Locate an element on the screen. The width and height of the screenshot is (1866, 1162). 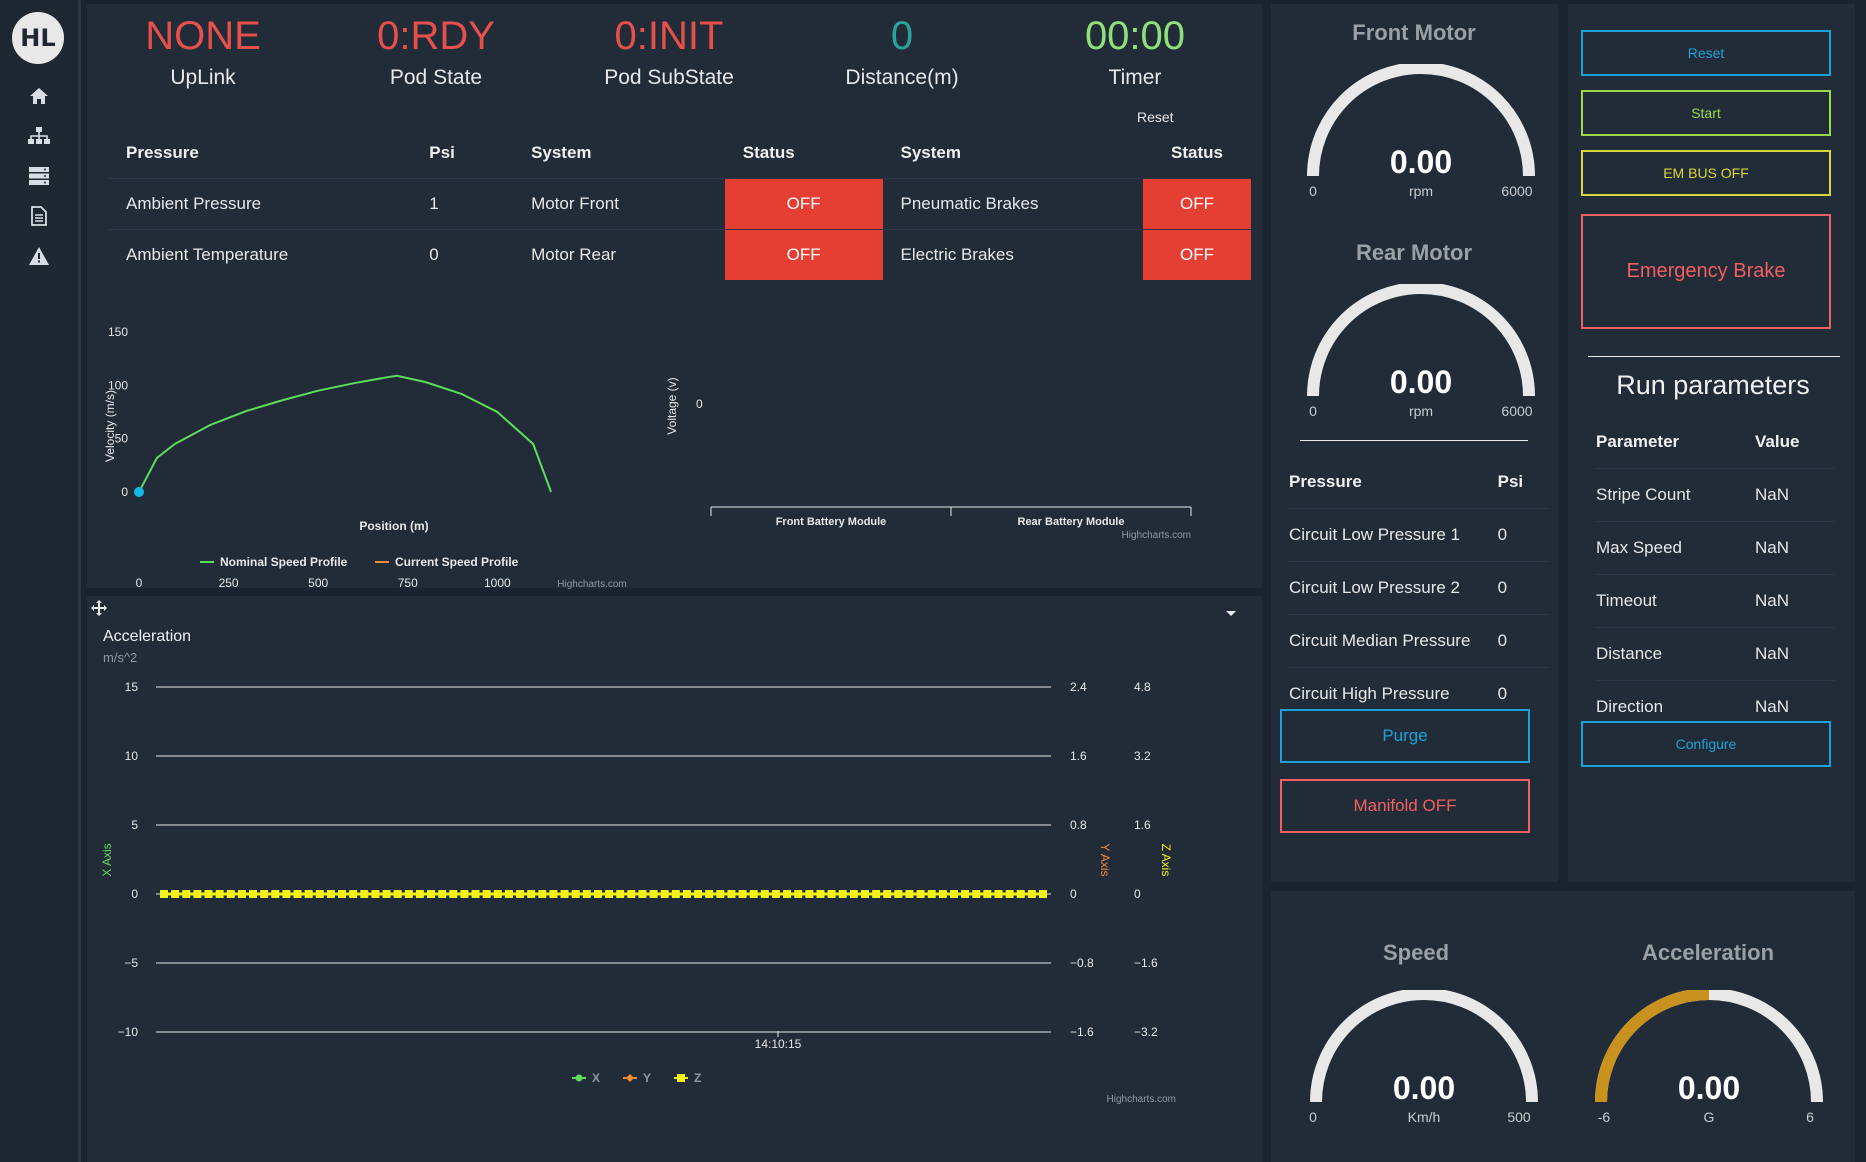
stat-distance: 0 Distance(m) is located at coordinates (902, 49).